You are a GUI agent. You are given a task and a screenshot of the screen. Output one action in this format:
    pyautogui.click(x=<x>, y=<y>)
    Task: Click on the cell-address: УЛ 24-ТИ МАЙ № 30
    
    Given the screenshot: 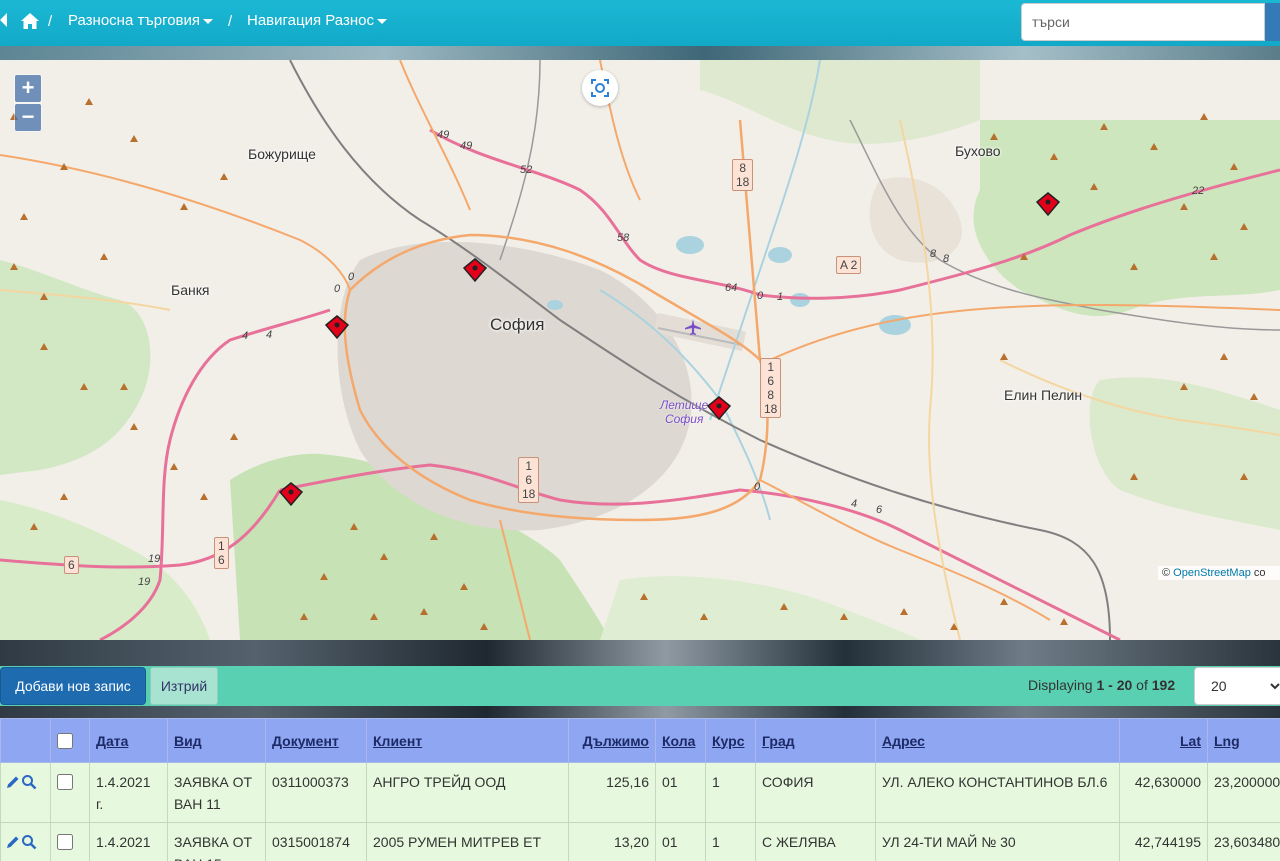 What is the action you would take?
    pyautogui.click(x=997, y=841)
    